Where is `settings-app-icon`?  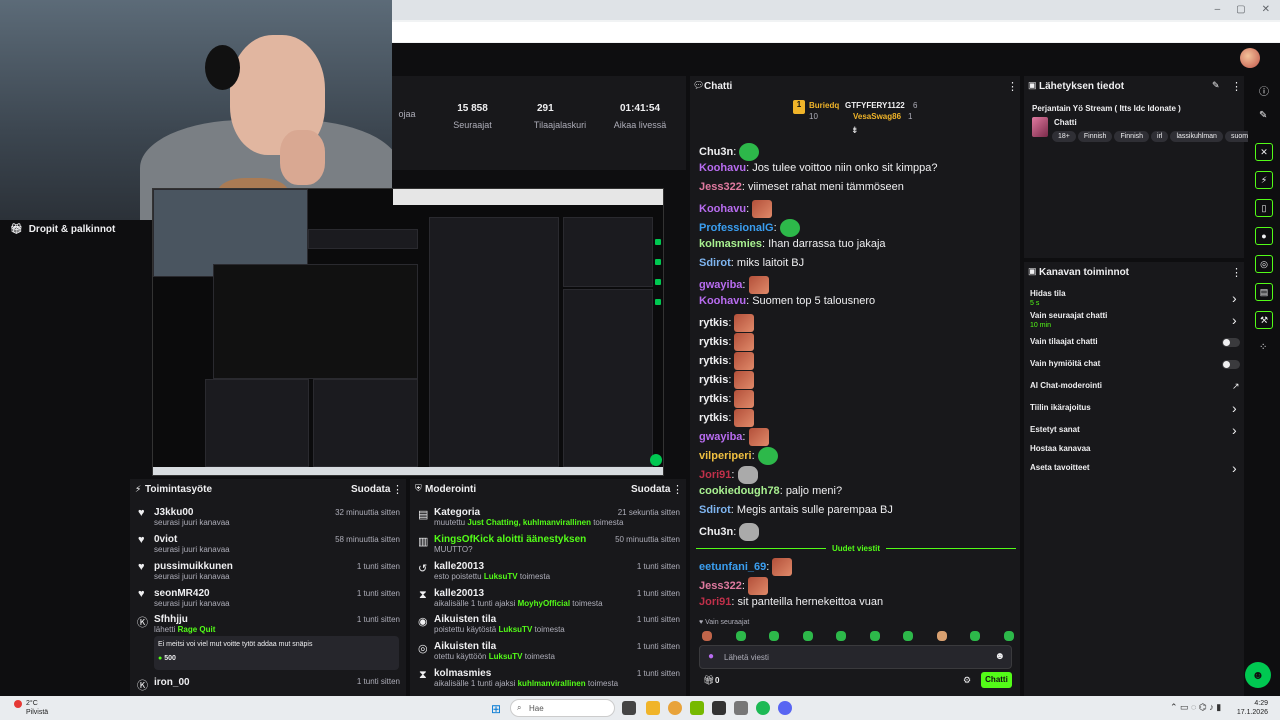
settings-app-icon is located at coordinates (741, 708).